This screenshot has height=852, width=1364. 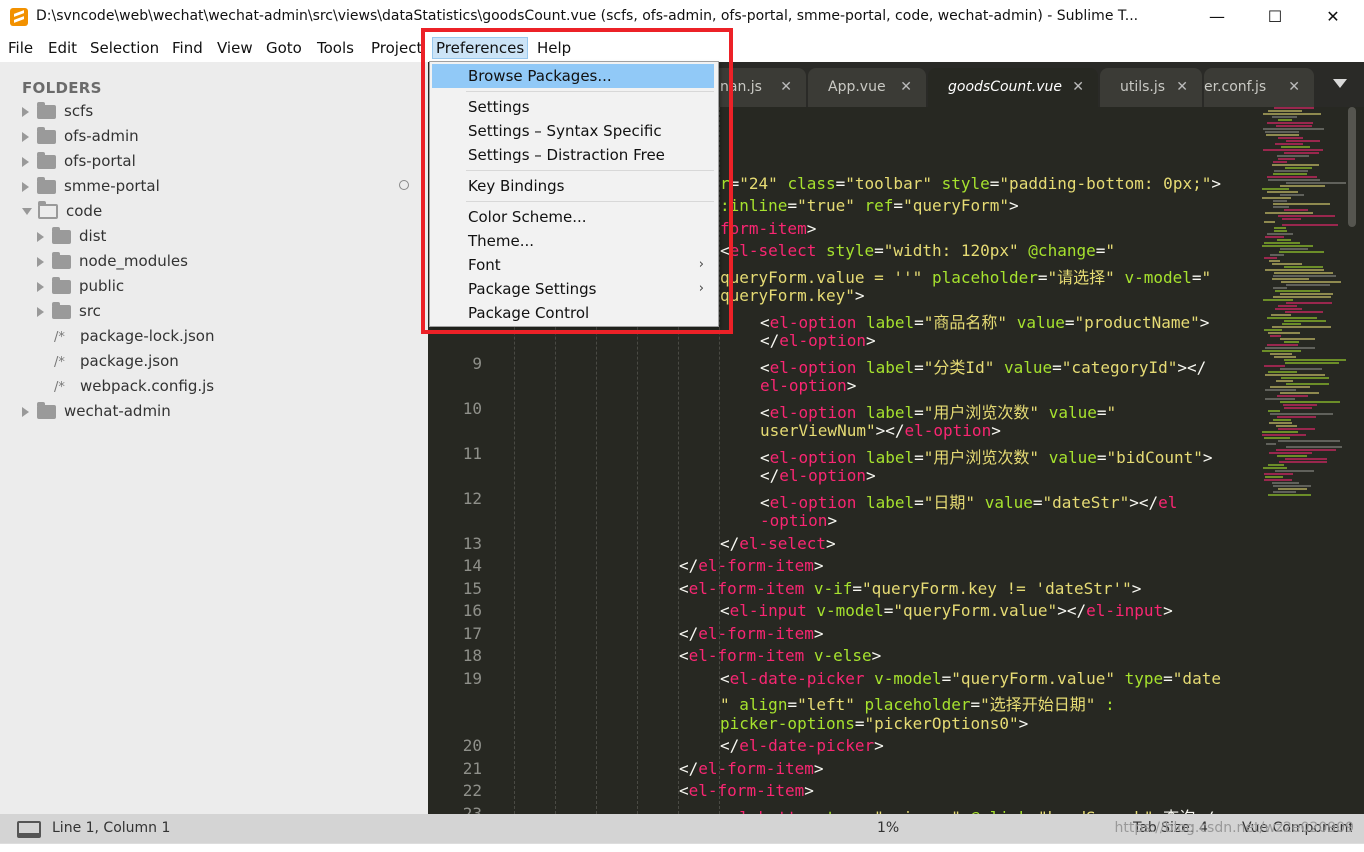 I want to click on tree-folder-wechat-admin: wechat-admin, so click(x=96, y=411).